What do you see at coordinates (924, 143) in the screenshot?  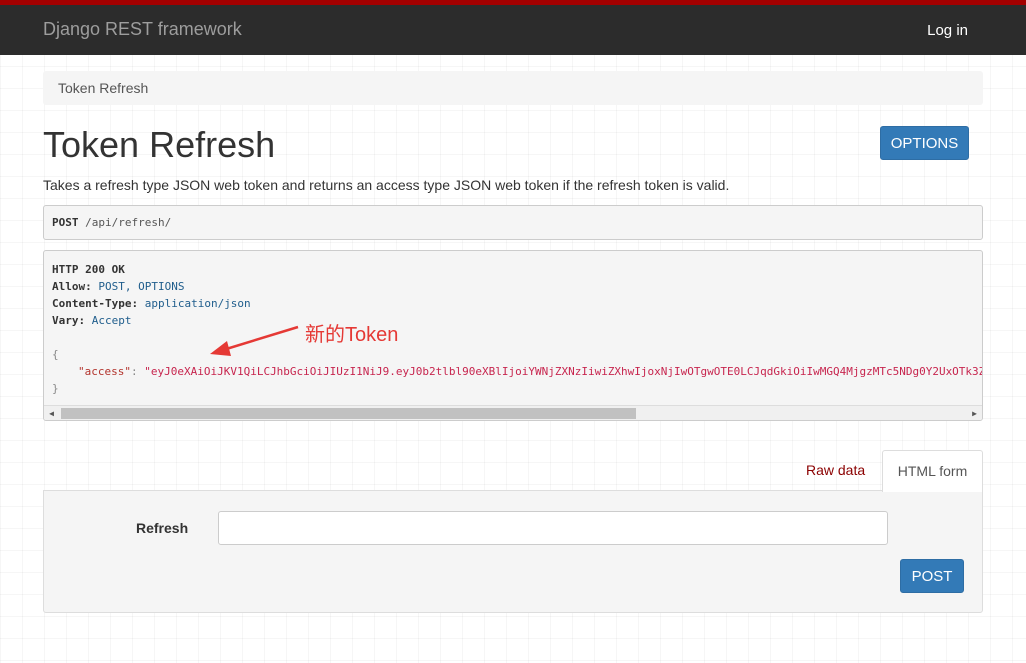 I see `options-button: OPTIONS` at bounding box center [924, 143].